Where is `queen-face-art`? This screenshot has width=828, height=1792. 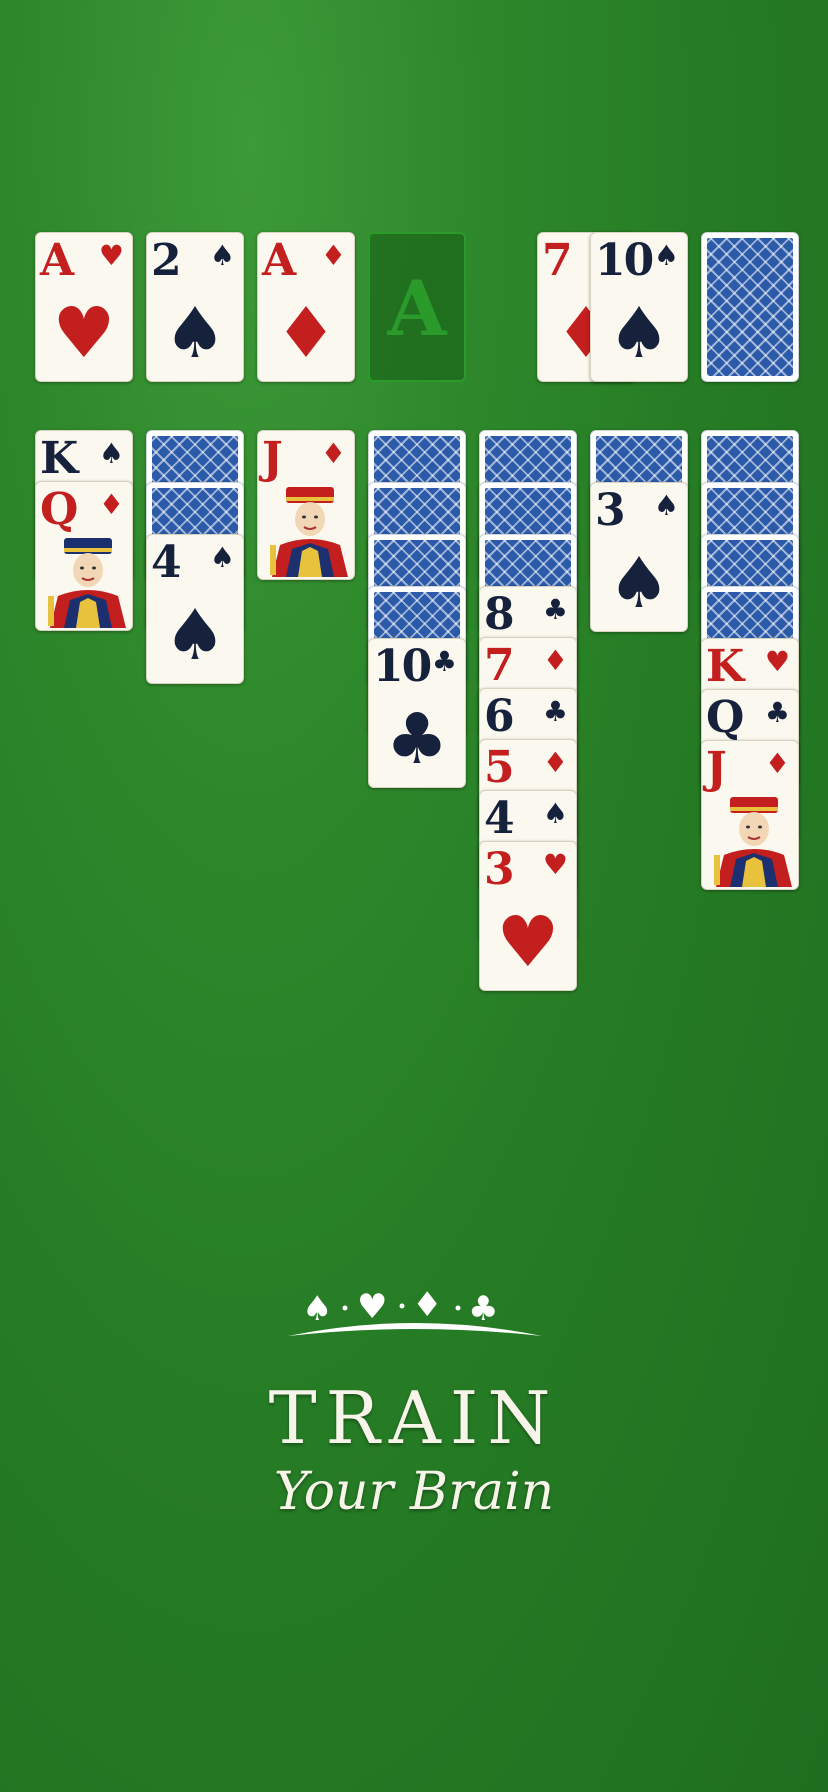
queen-face-art is located at coordinates (87, 583).